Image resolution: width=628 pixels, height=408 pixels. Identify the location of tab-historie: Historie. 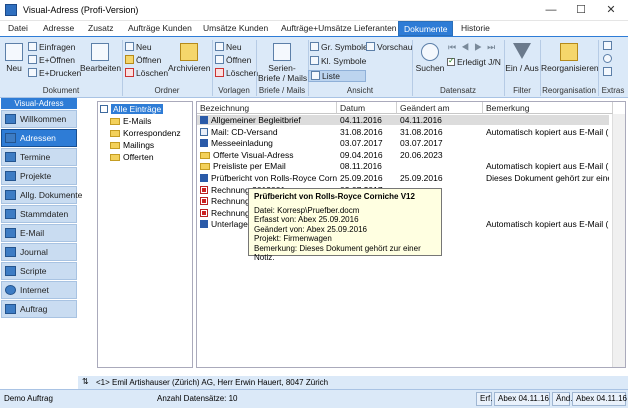
(475, 28).